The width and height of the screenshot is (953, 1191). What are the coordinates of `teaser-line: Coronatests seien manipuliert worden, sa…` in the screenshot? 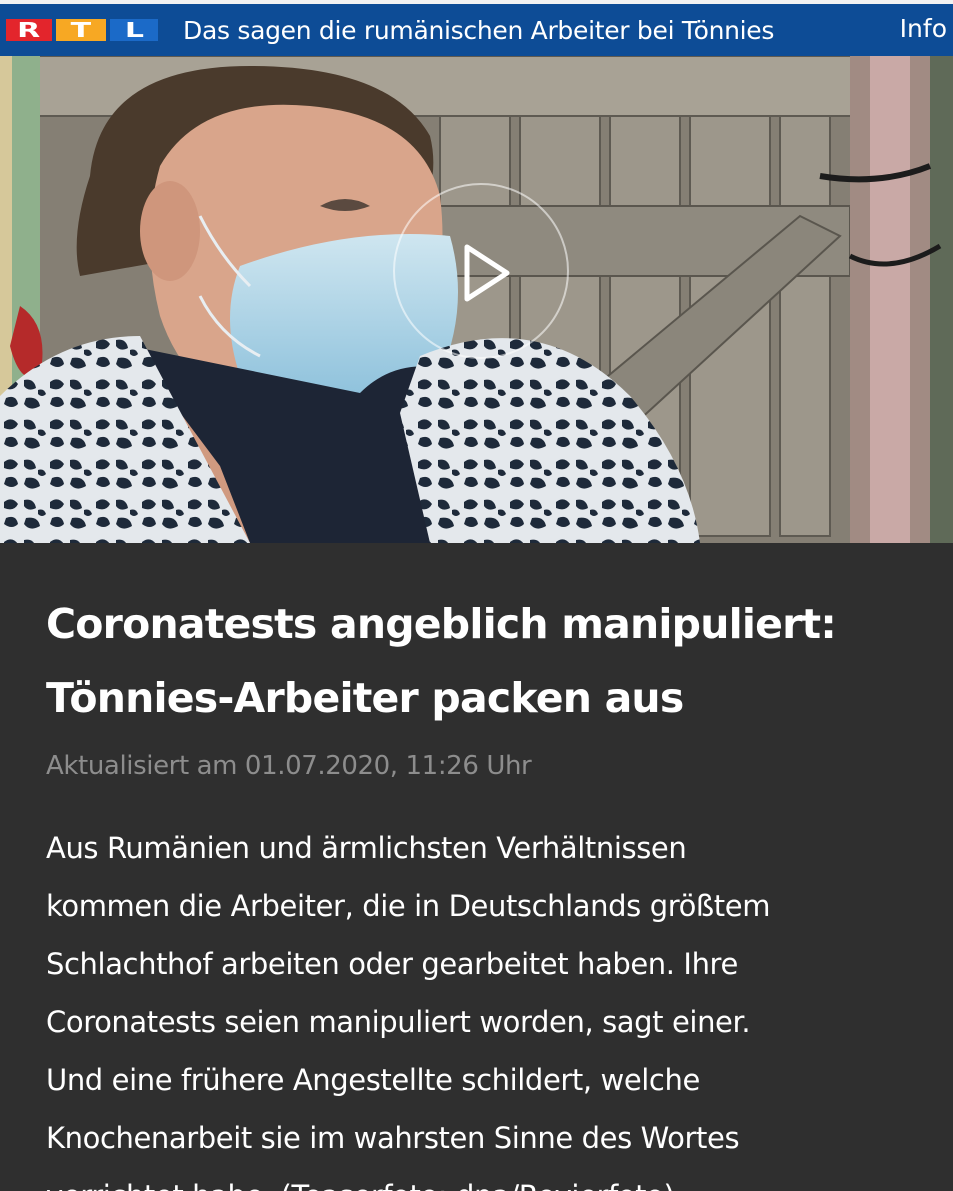 It's located at (398, 1022).